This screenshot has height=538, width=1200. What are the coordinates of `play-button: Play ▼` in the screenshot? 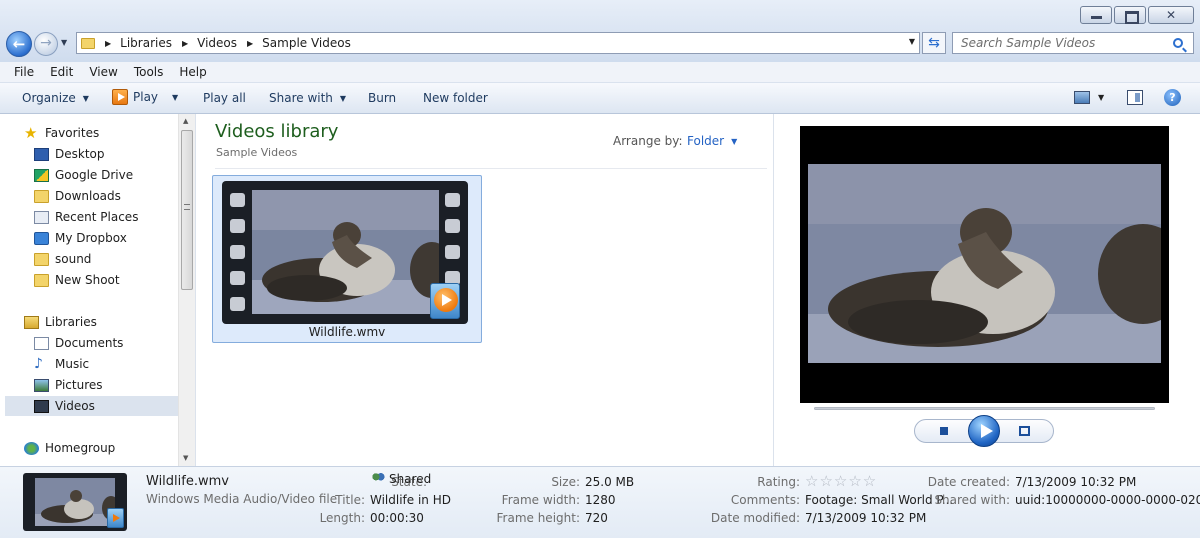 It's located at (145, 97).